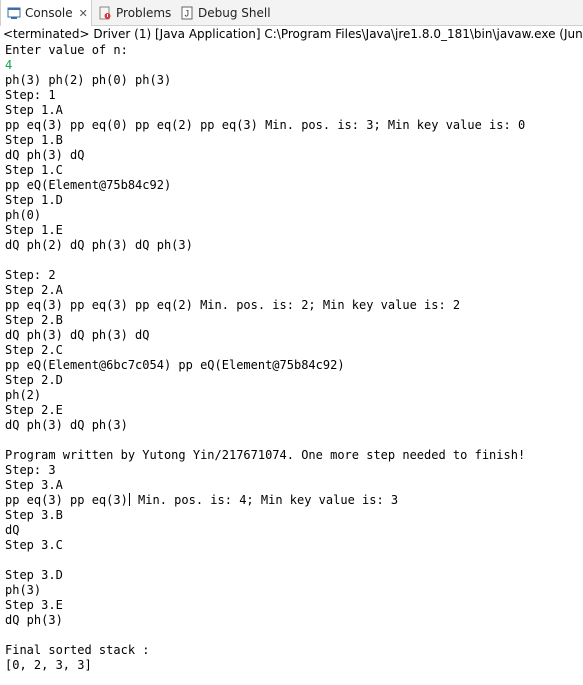 Image resolution: width=583 pixels, height=685 pixels. I want to click on console-line: Step 1.C, so click(34, 170).